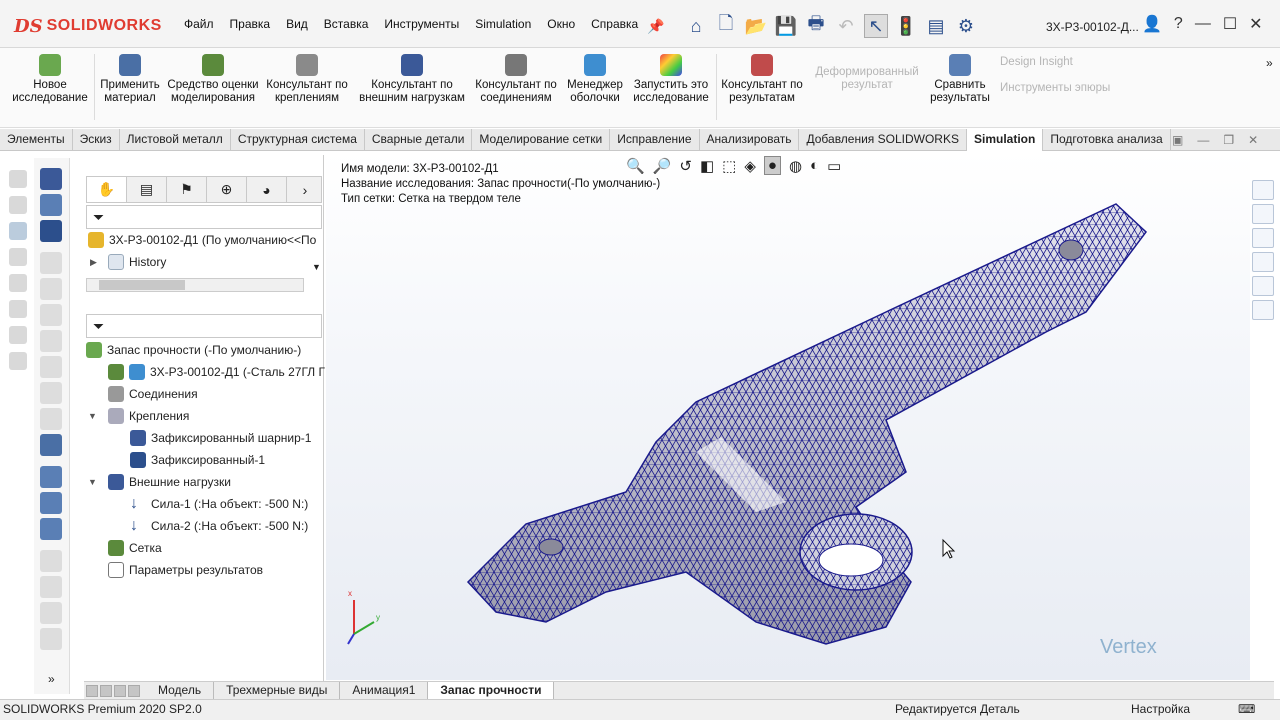 Image resolution: width=1280 pixels, height=720 pixels. Describe the element at coordinates (298, 140) in the screenshot. I see `tab-structure-system: Структурная система` at that location.